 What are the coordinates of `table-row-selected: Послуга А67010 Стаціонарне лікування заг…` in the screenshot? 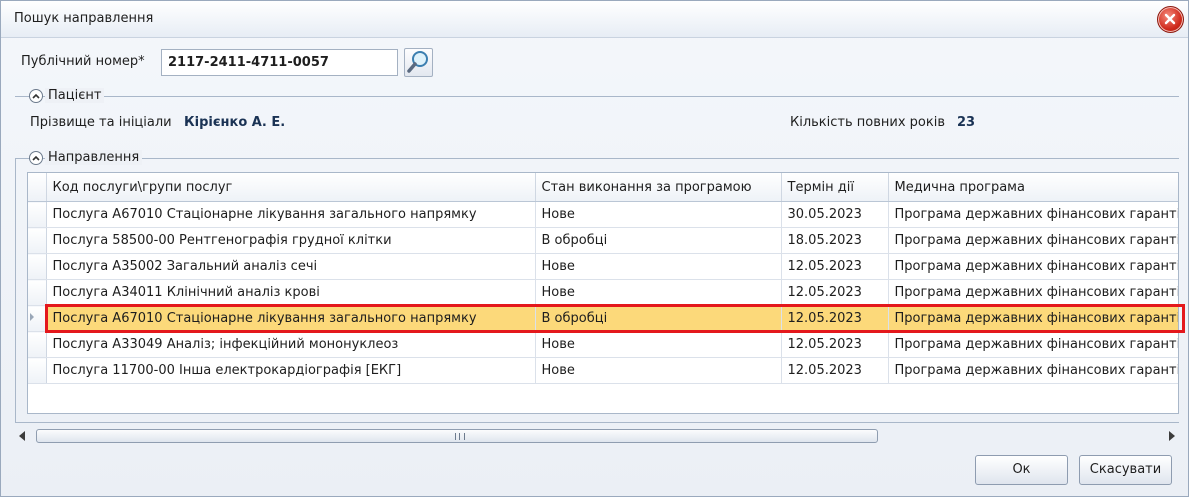 It's located at (603, 318).